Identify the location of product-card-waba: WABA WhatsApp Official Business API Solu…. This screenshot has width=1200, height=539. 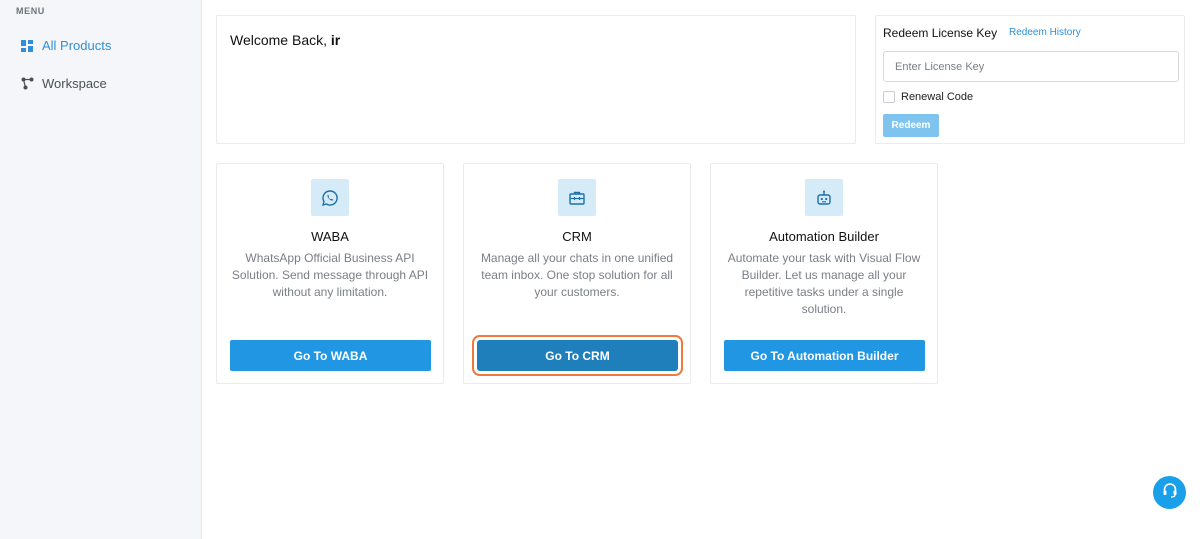
(330, 273).